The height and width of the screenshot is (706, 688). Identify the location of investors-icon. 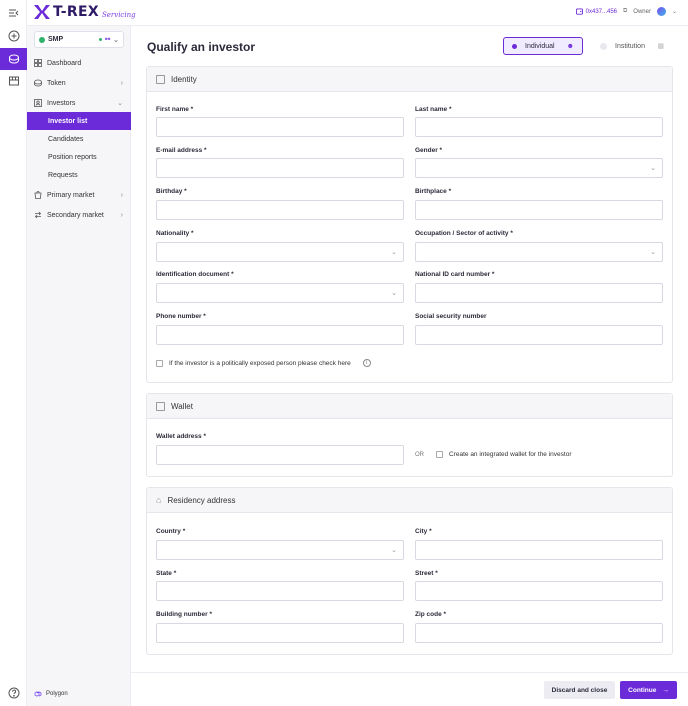
(38, 103).